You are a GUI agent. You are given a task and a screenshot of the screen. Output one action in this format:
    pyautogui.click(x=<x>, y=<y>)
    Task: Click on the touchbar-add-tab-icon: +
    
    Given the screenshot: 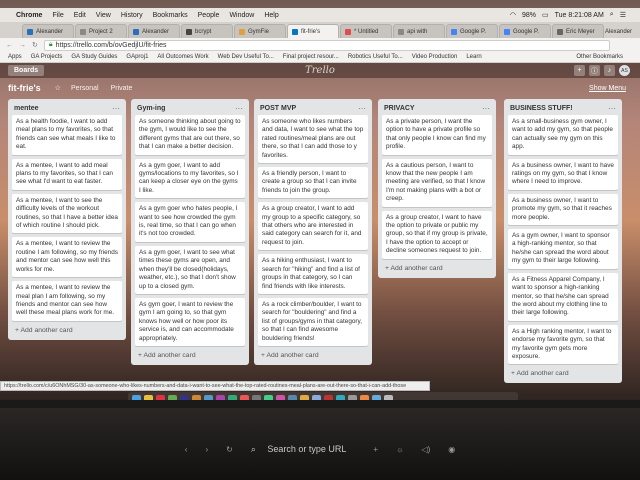 What is the action you would take?
    pyautogui.click(x=375, y=449)
    